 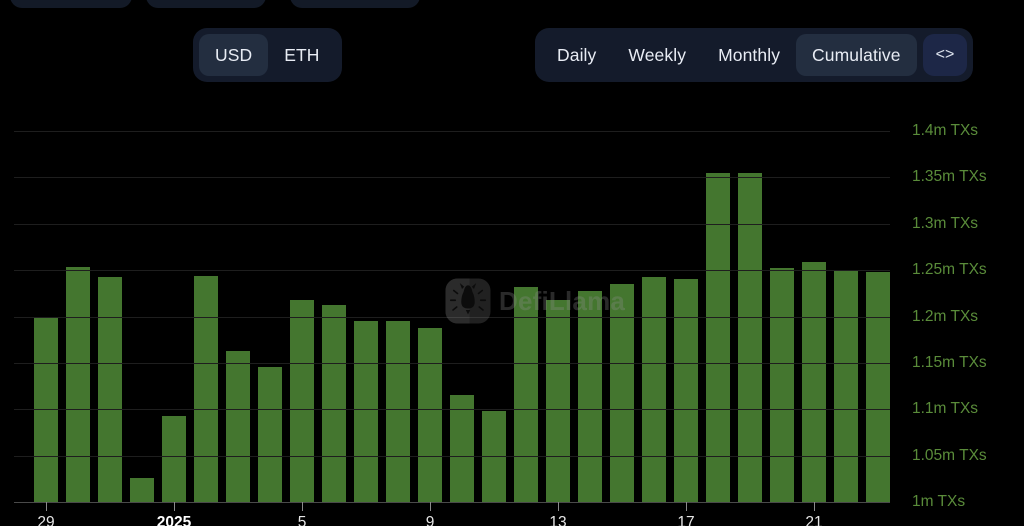 What do you see at coordinates (234, 55) in the screenshot?
I see `currency-option-usd: USD` at bounding box center [234, 55].